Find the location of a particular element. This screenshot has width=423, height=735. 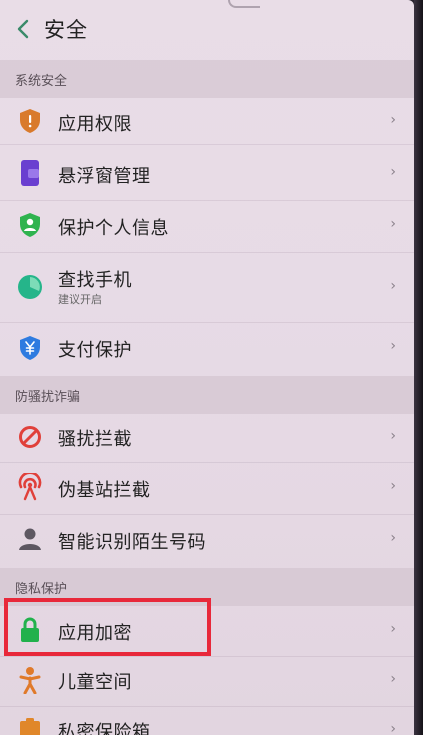

payment-shield-icon is located at coordinates (30, 348).